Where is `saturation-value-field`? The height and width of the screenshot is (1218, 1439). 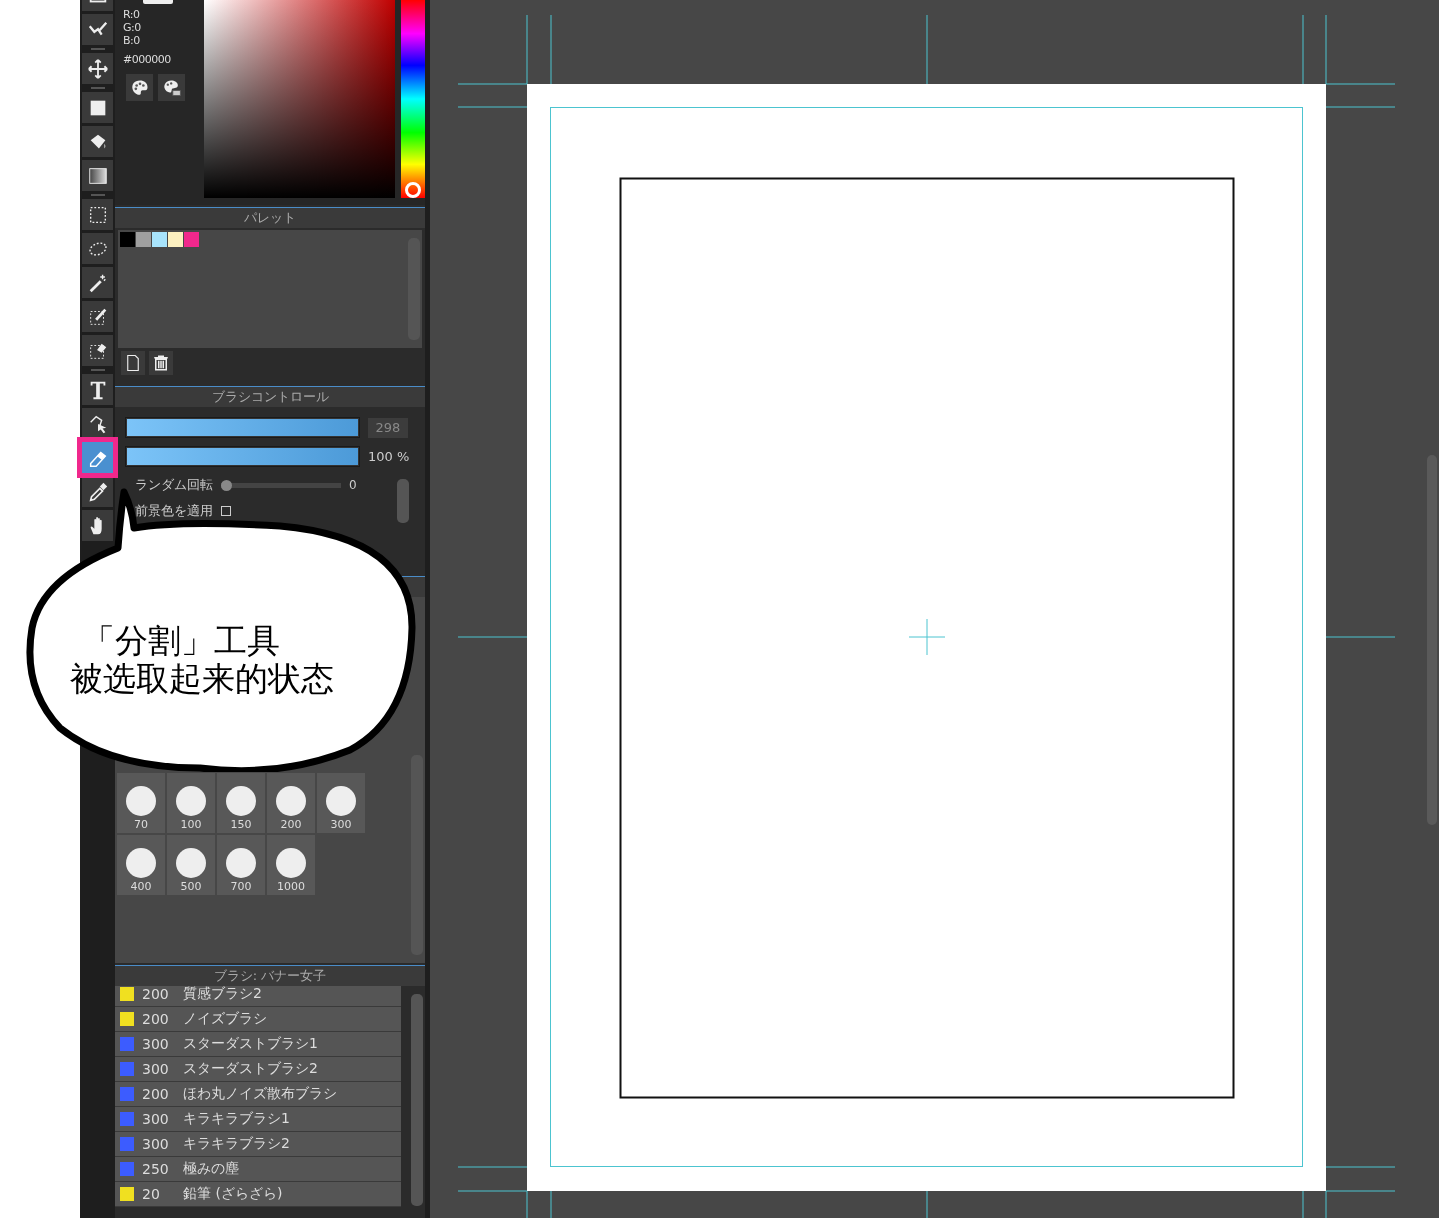 saturation-value-field is located at coordinates (300, 99).